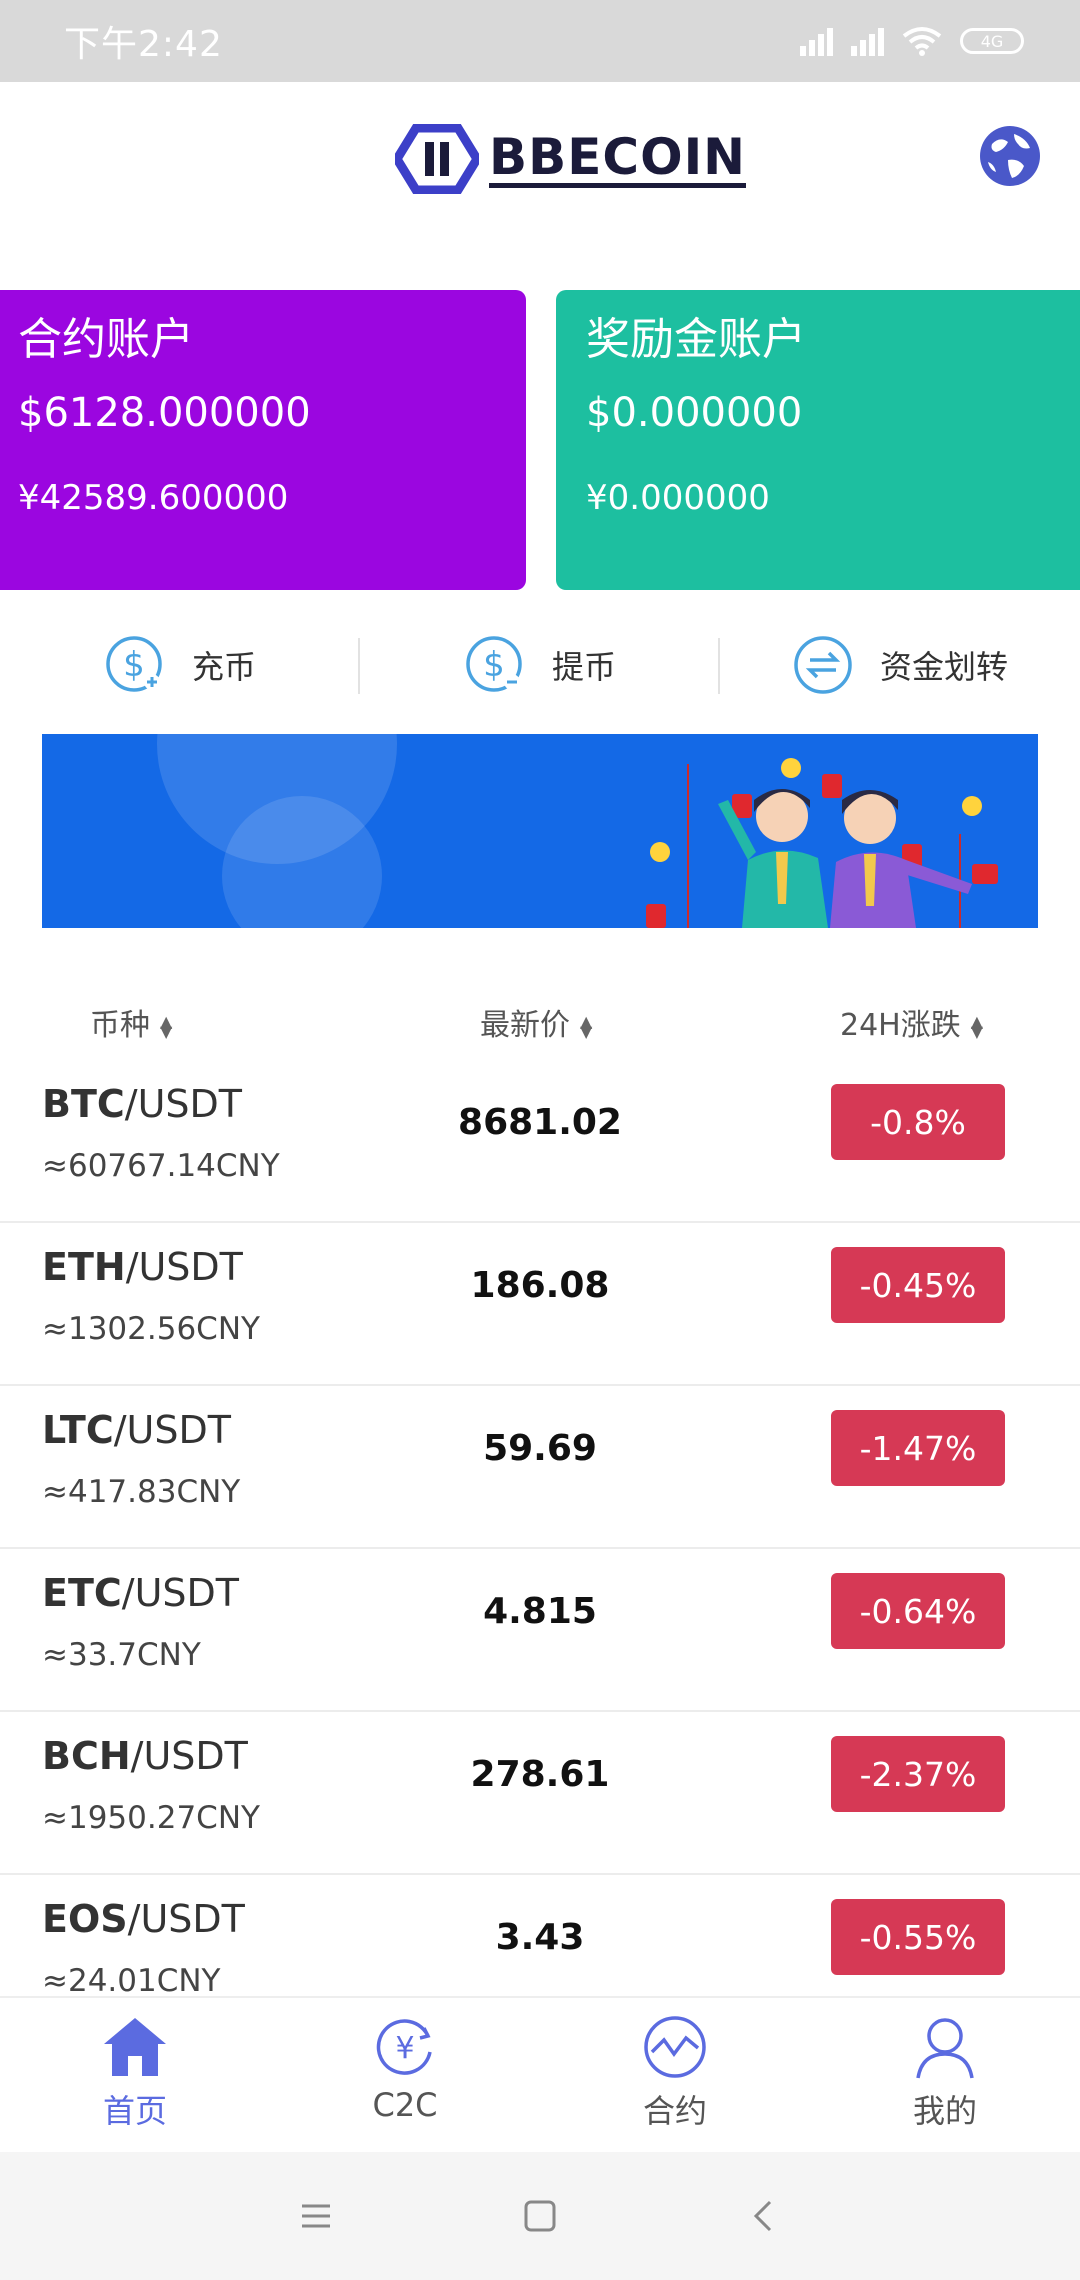 The image size is (1080, 2280). I want to click on brand-logo: BBECOIN, so click(571, 159).